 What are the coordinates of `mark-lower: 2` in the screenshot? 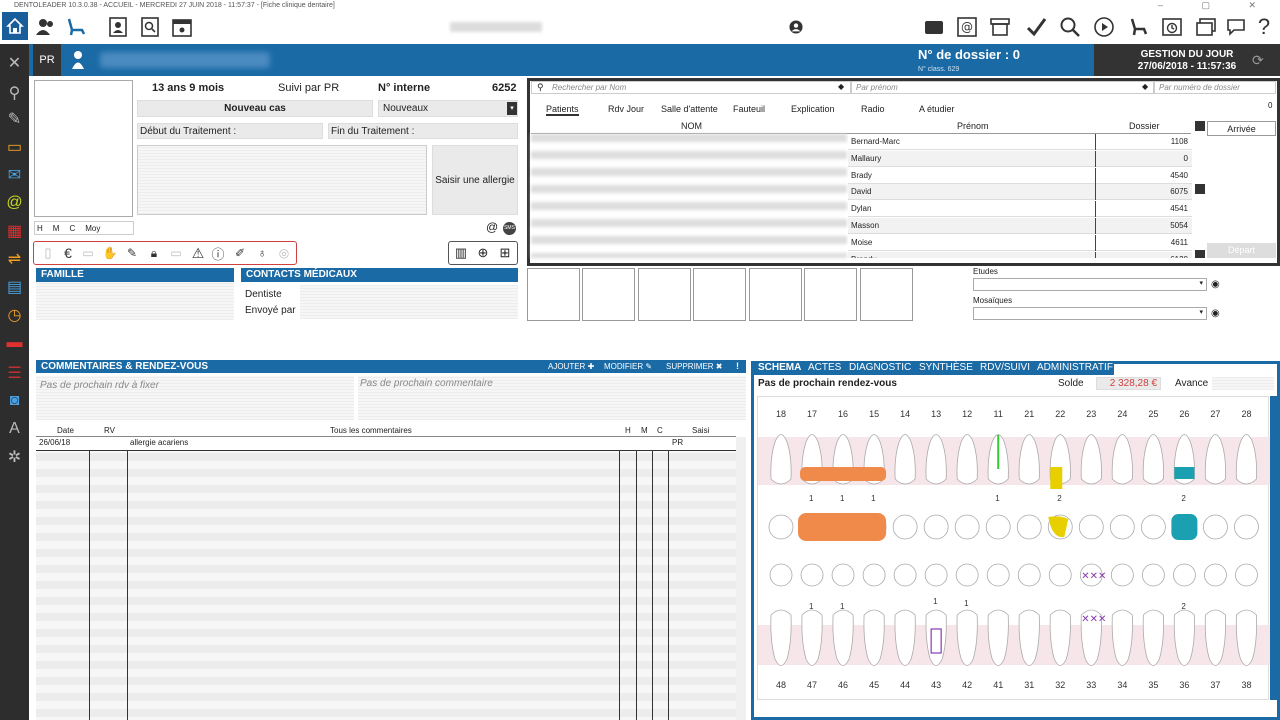 It's located at (1183, 606).